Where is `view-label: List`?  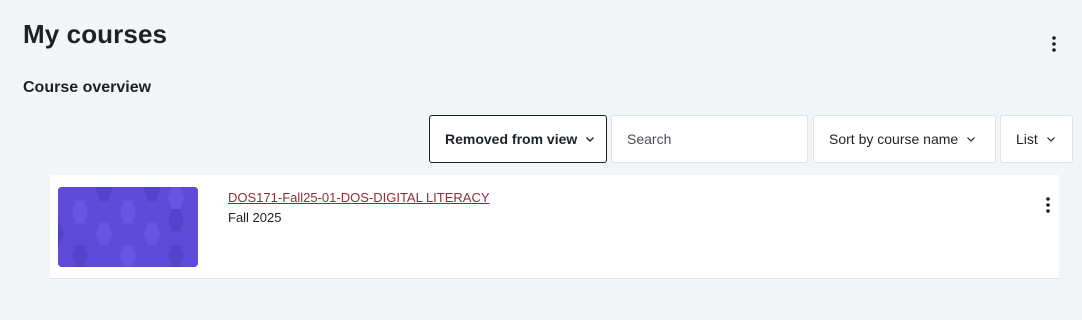
view-label: List is located at coordinates (1027, 139).